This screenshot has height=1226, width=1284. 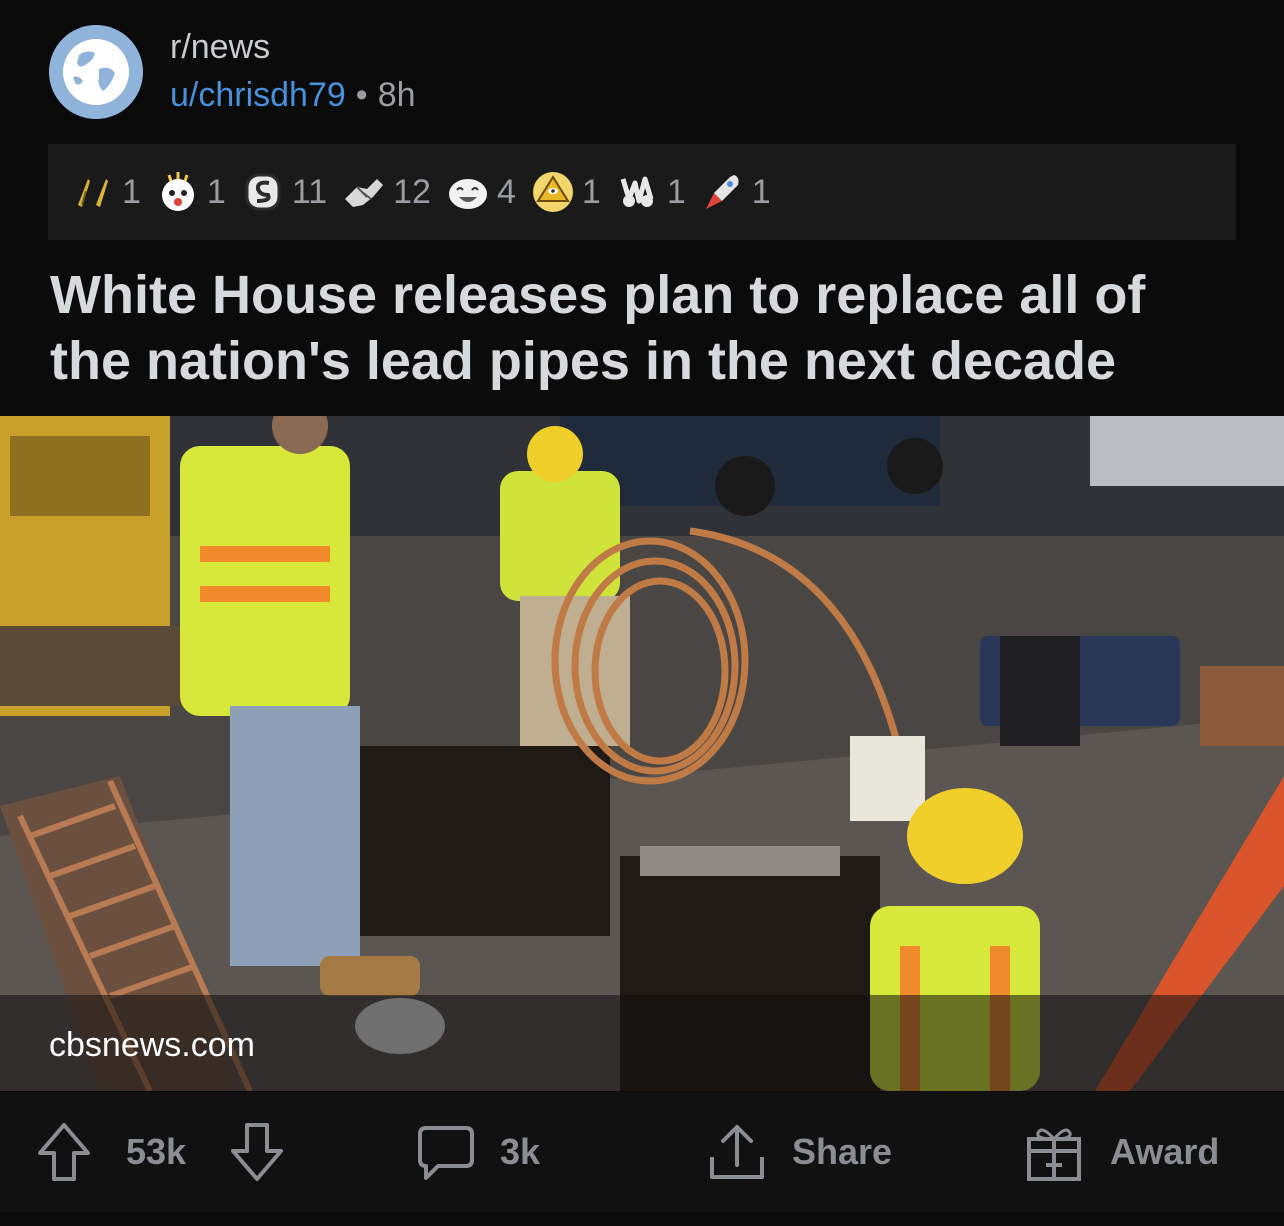 I want to click on award-count: 11, so click(x=309, y=191).